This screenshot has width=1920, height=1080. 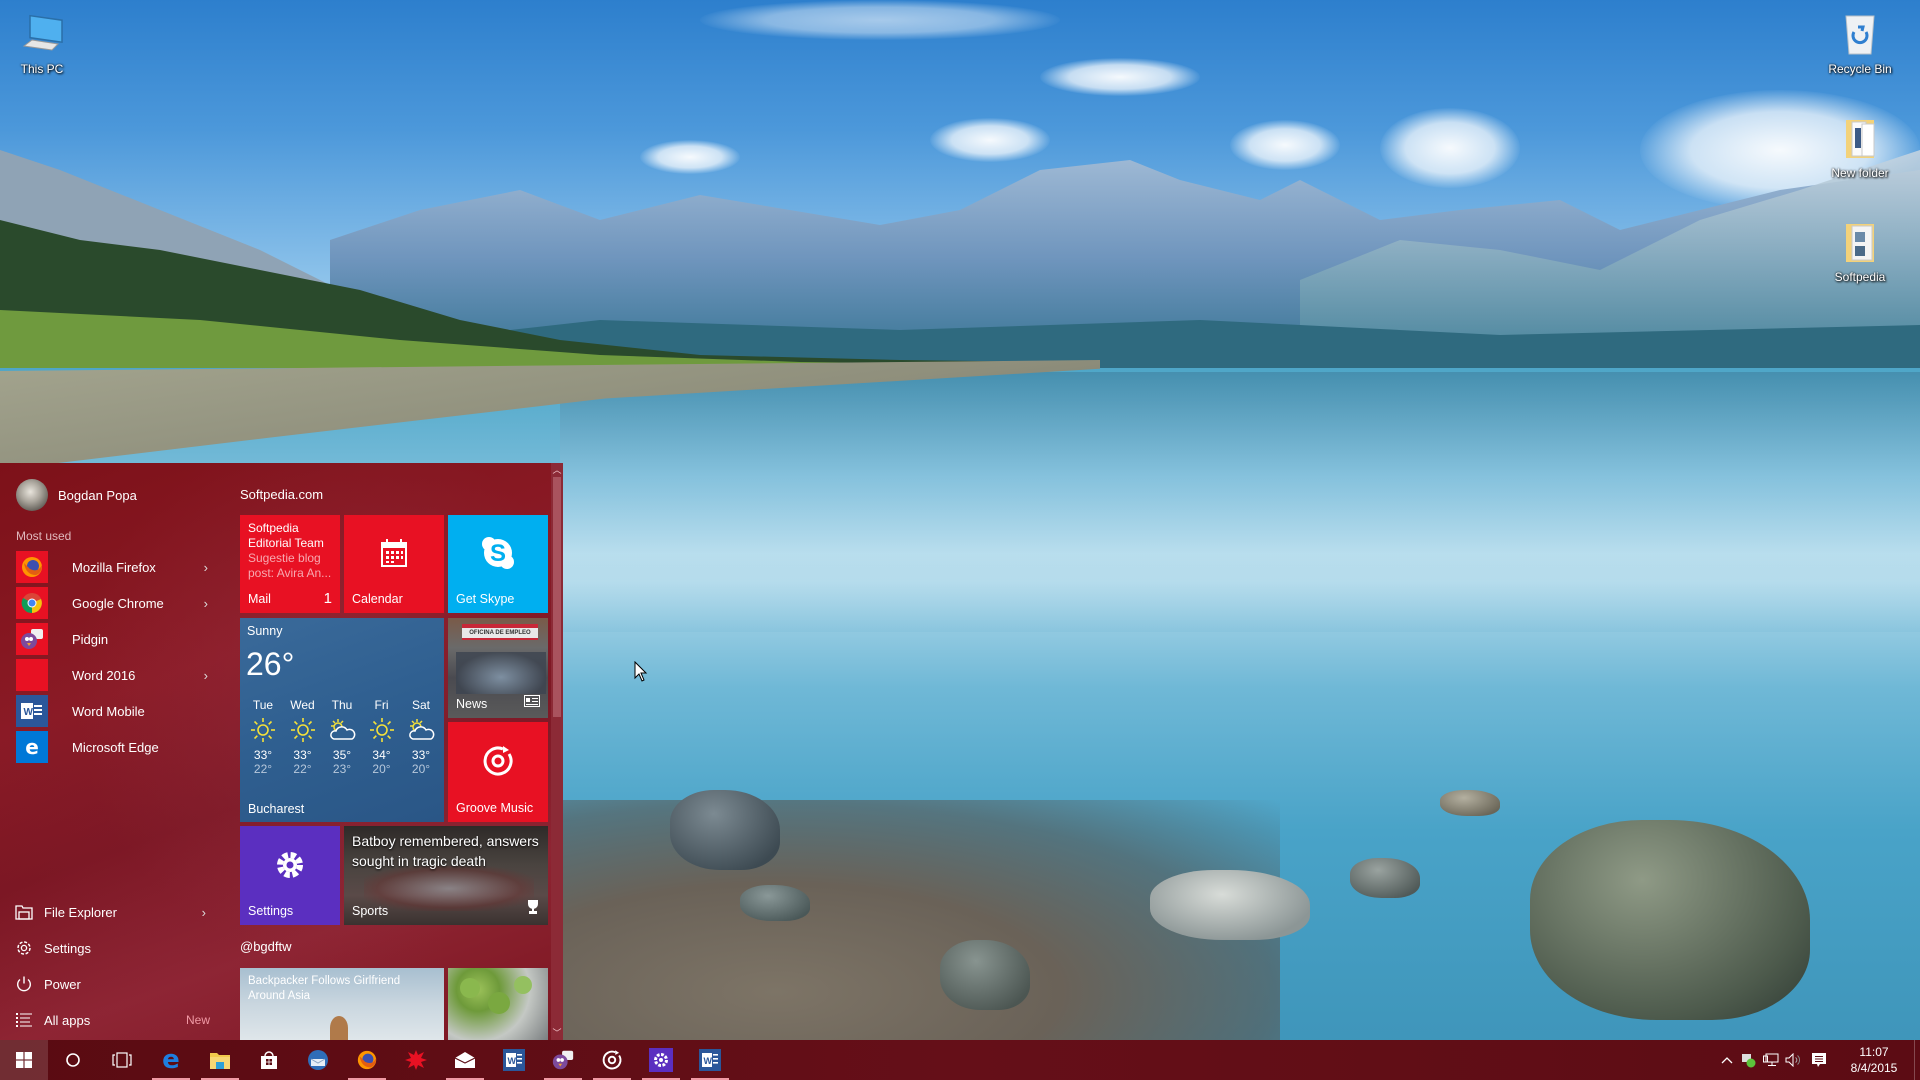 What do you see at coordinates (495, 808) in the screenshot?
I see `tile-label: Groove Music` at bounding box center [495, 808].